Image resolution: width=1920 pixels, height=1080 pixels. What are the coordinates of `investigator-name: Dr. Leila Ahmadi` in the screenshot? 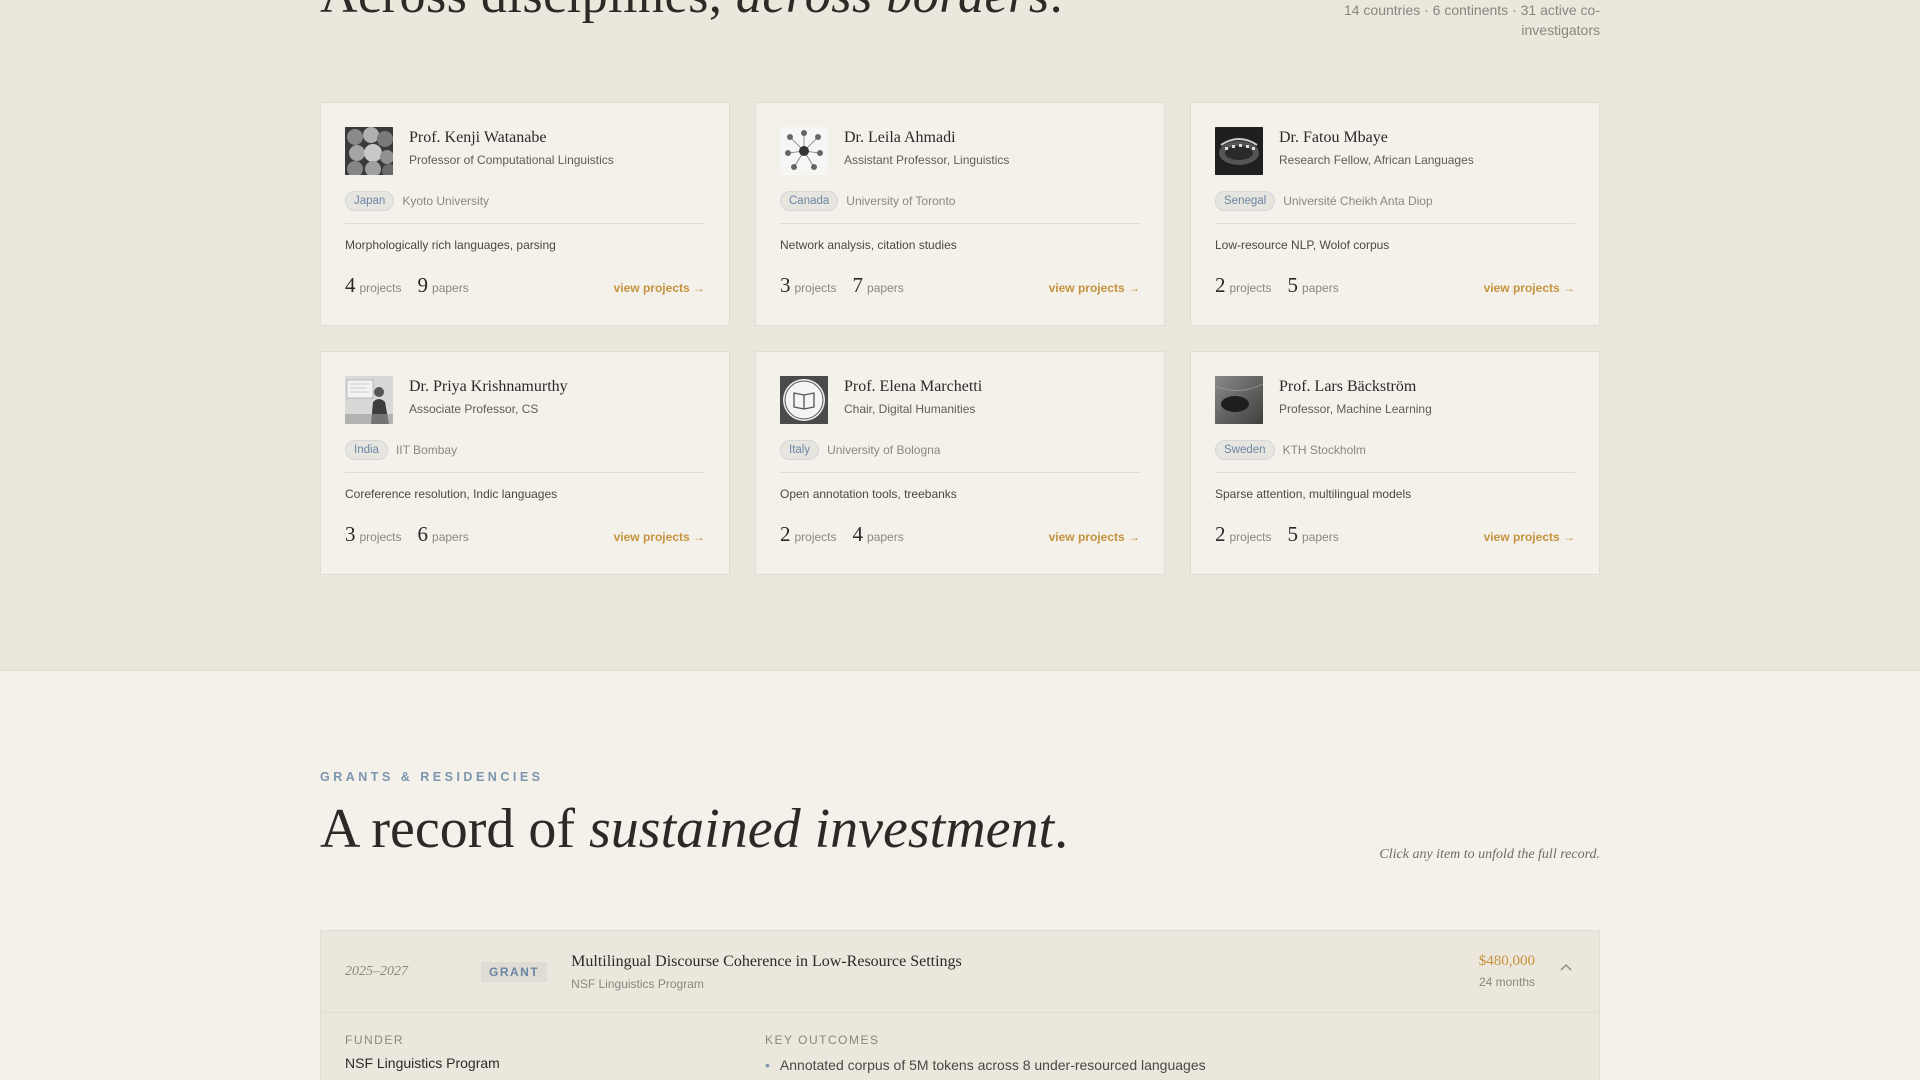 It's located at (900, 137).